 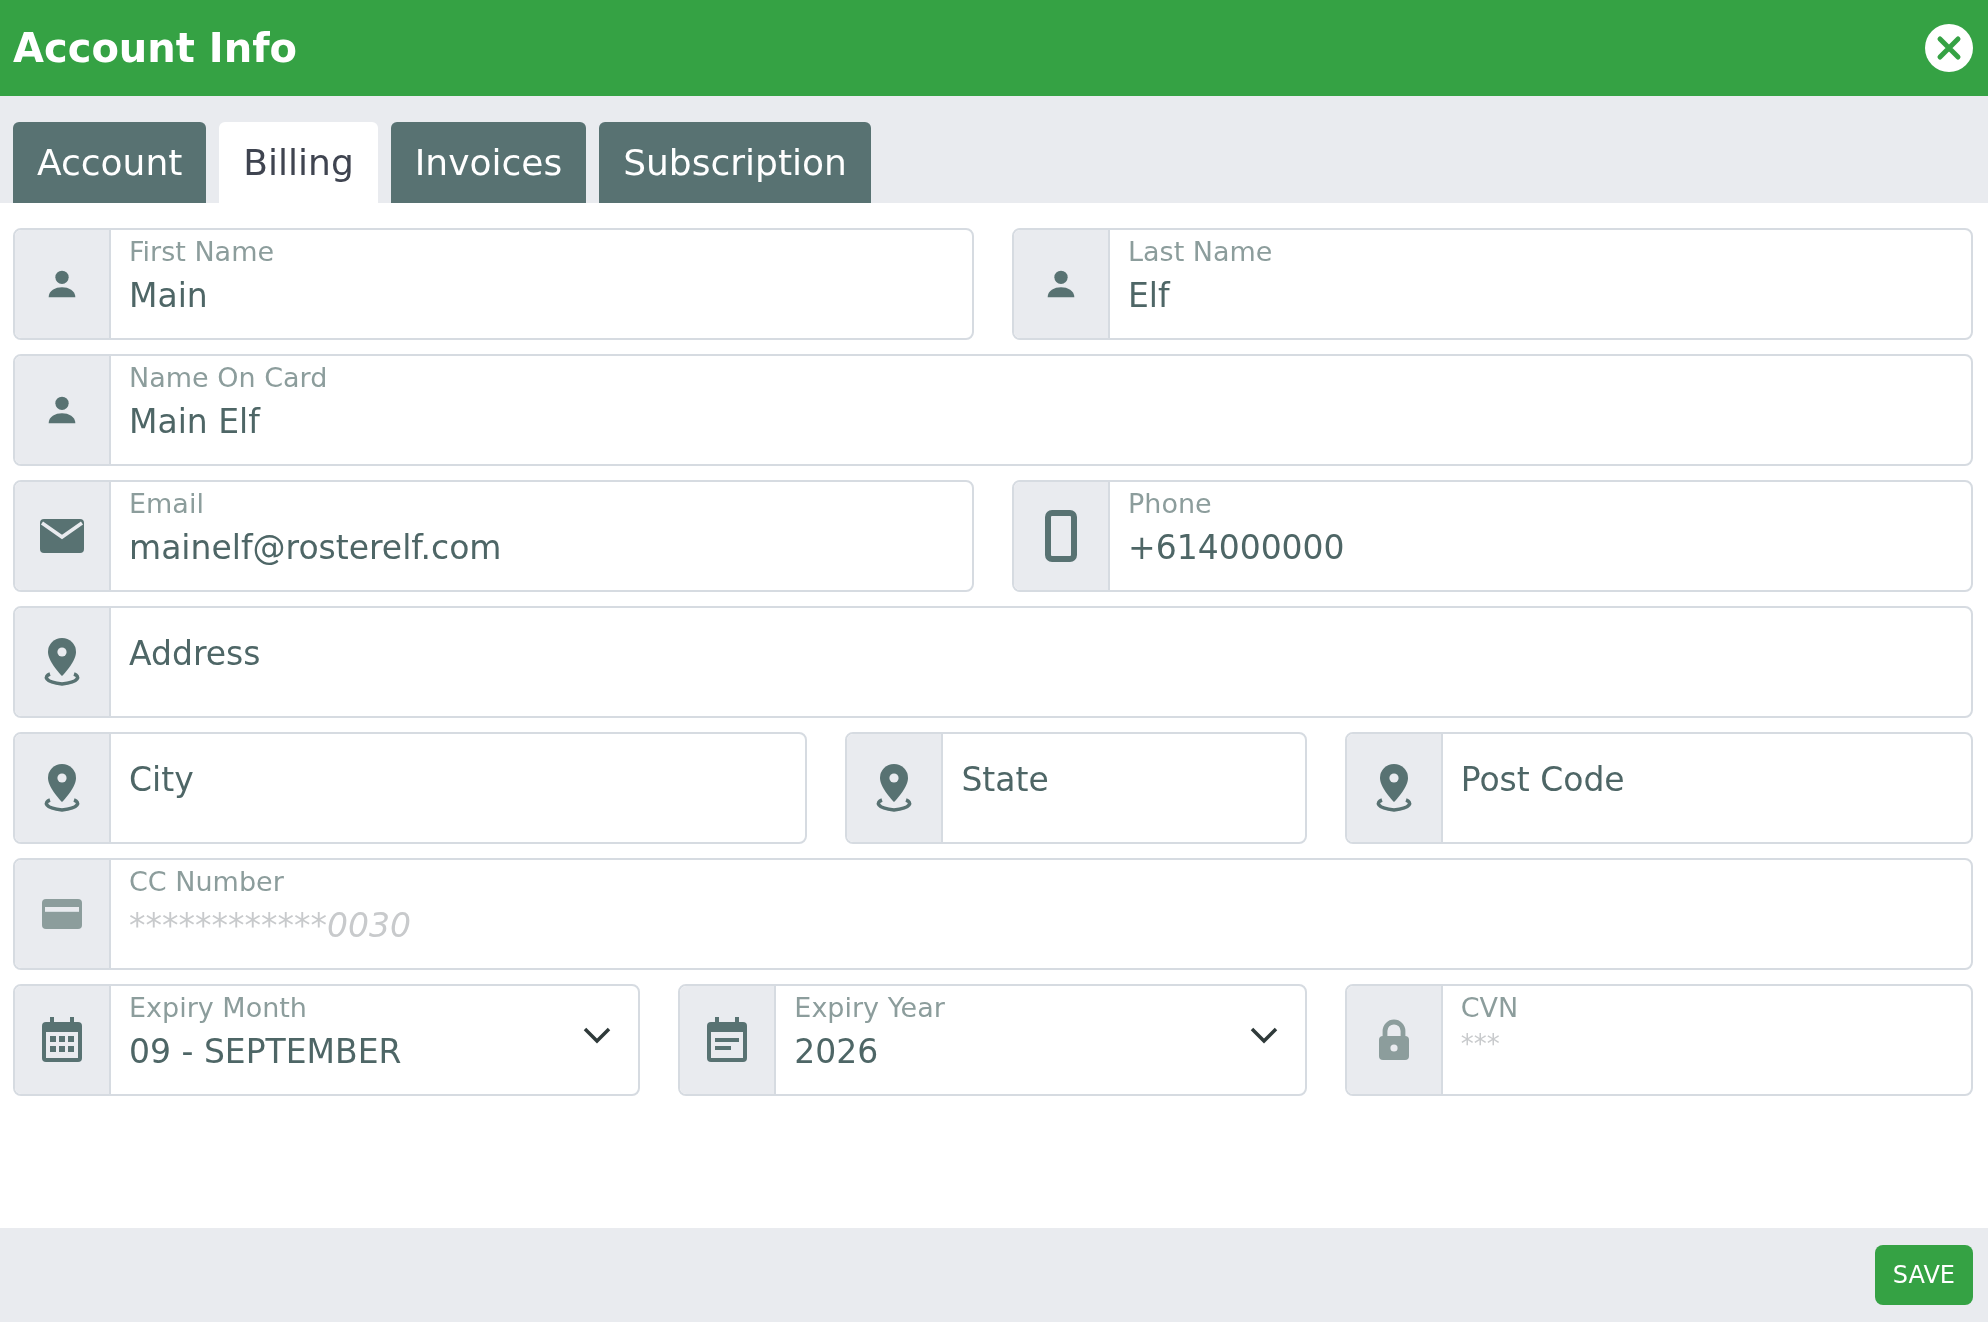 I want to click on tab: Billing, so click(x=298, y=162).